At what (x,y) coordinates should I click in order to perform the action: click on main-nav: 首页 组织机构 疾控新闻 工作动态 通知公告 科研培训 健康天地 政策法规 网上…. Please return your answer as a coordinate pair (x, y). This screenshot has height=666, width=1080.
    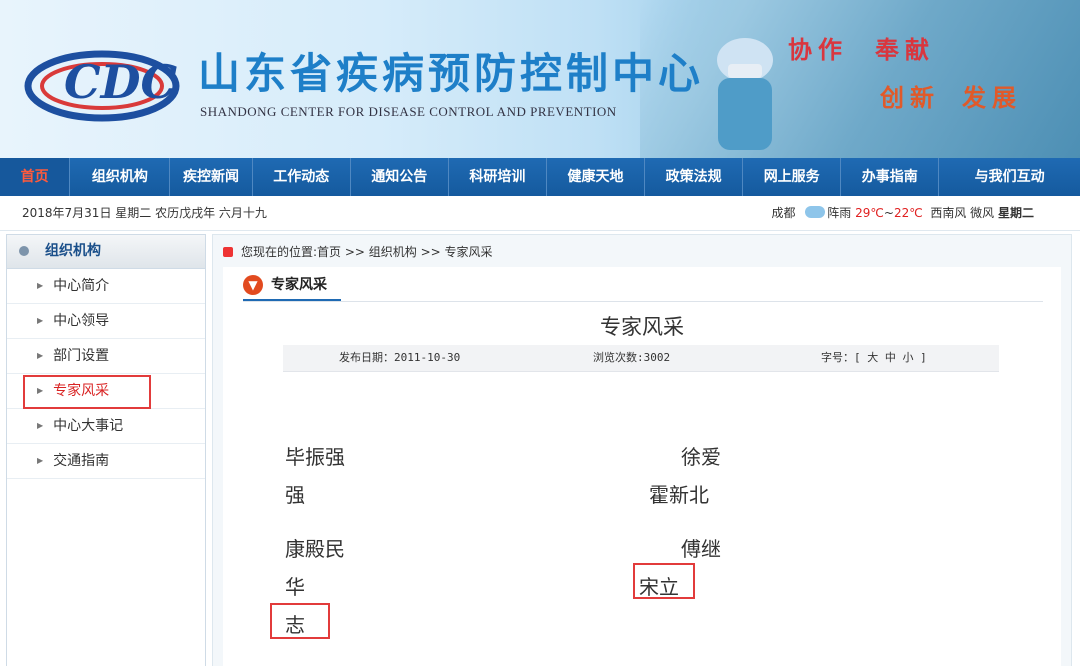
    Looking at the image, I should click on (540, 177).